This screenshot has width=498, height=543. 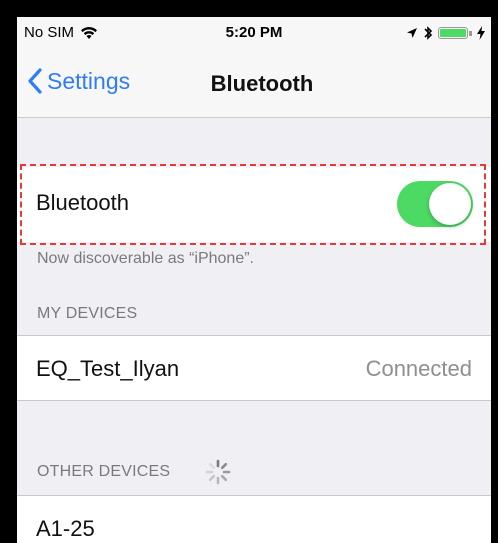 I want to click on navigation-bar: Settings Bluetooth, so click(x=254, y=86).